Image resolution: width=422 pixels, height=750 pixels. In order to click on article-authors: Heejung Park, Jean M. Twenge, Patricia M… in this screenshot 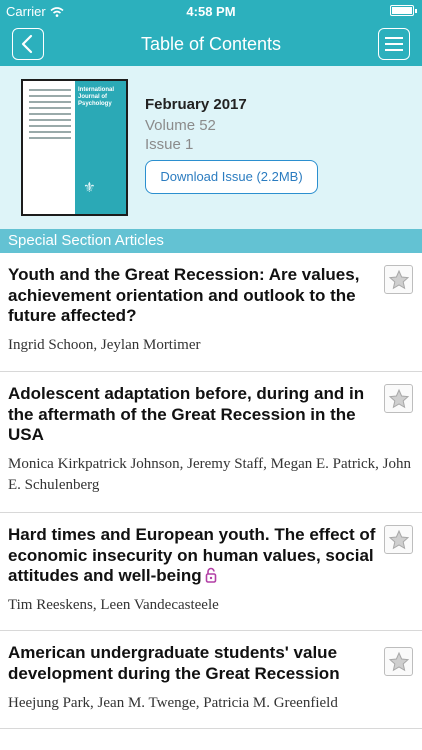, I will do `click(173, 703)`.